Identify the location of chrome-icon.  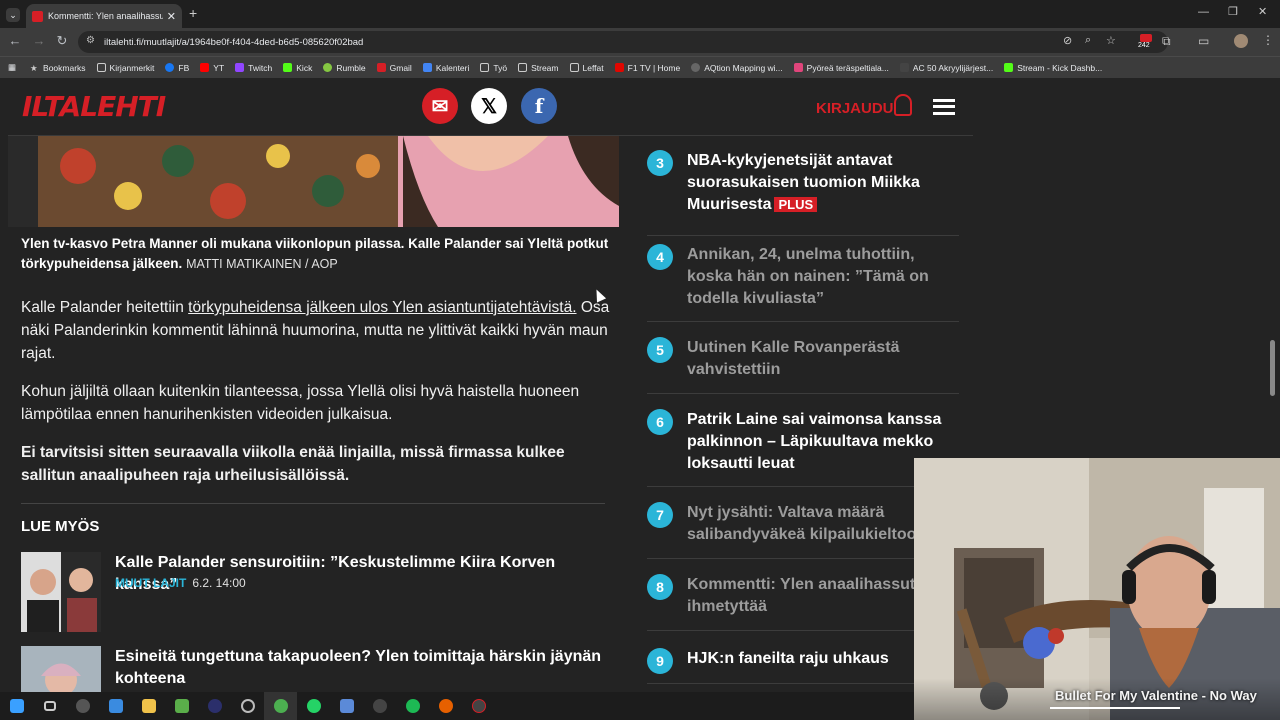
(280, 706).